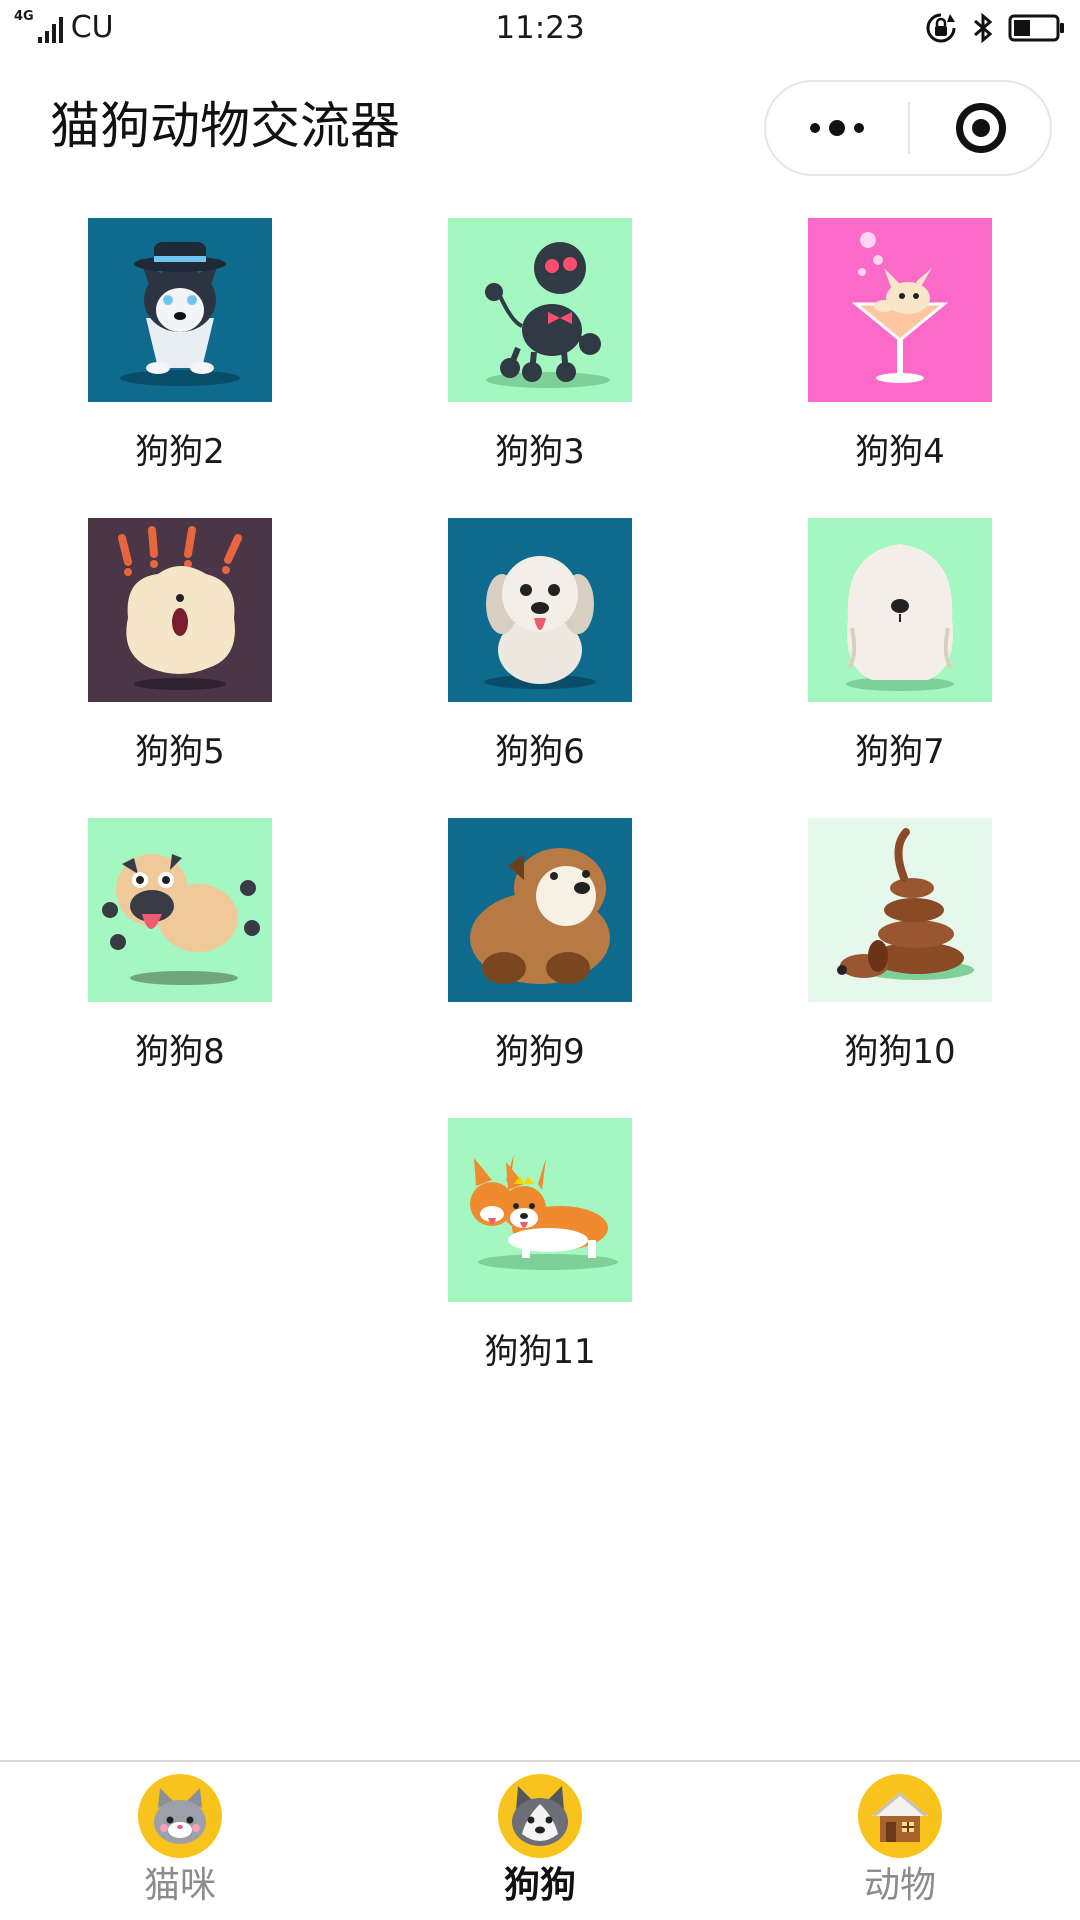 The image size is (1080, 1920). Describe the element at coordinates (540, 1052) in the screenshot. I see `dog-label: 狗狗9` at that location.